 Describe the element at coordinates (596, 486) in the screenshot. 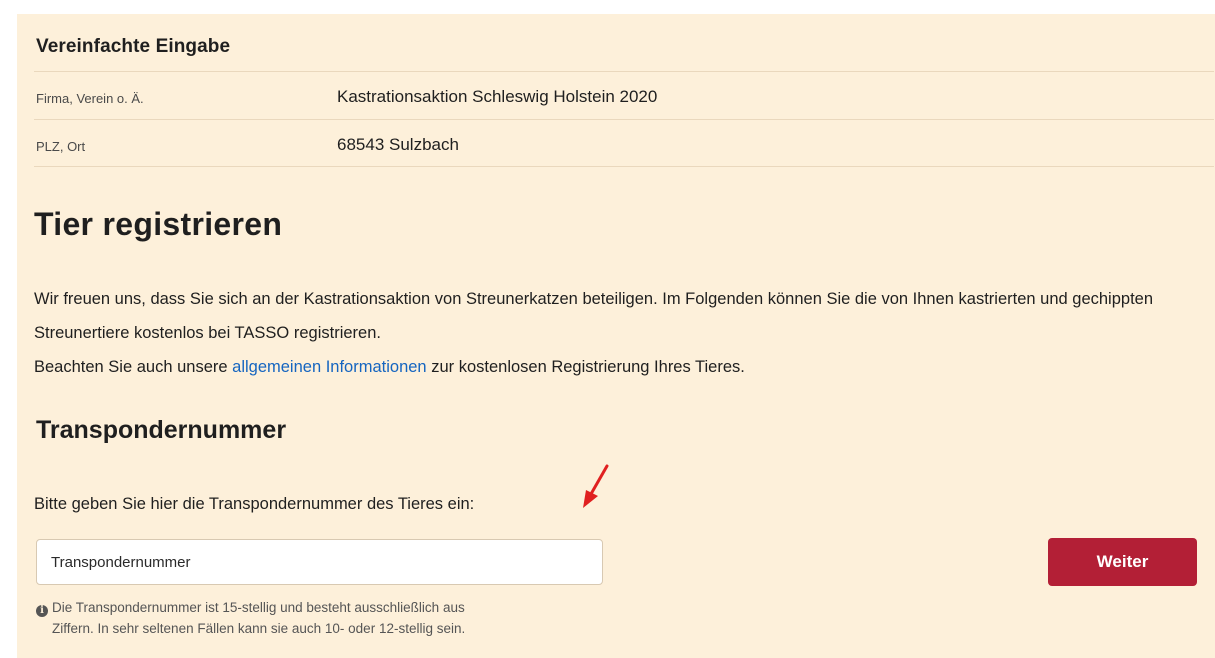

I see `red-arrow-annotation-icon` at that location.